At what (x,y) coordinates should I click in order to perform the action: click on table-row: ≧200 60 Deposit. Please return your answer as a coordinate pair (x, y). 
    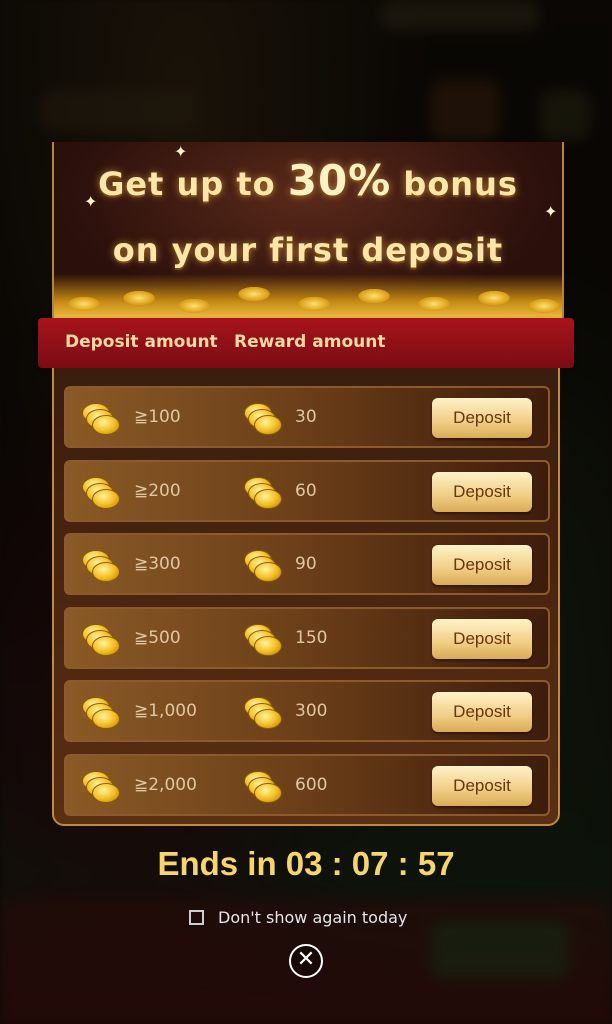
    Looking at the image, I should click on (307, 490).